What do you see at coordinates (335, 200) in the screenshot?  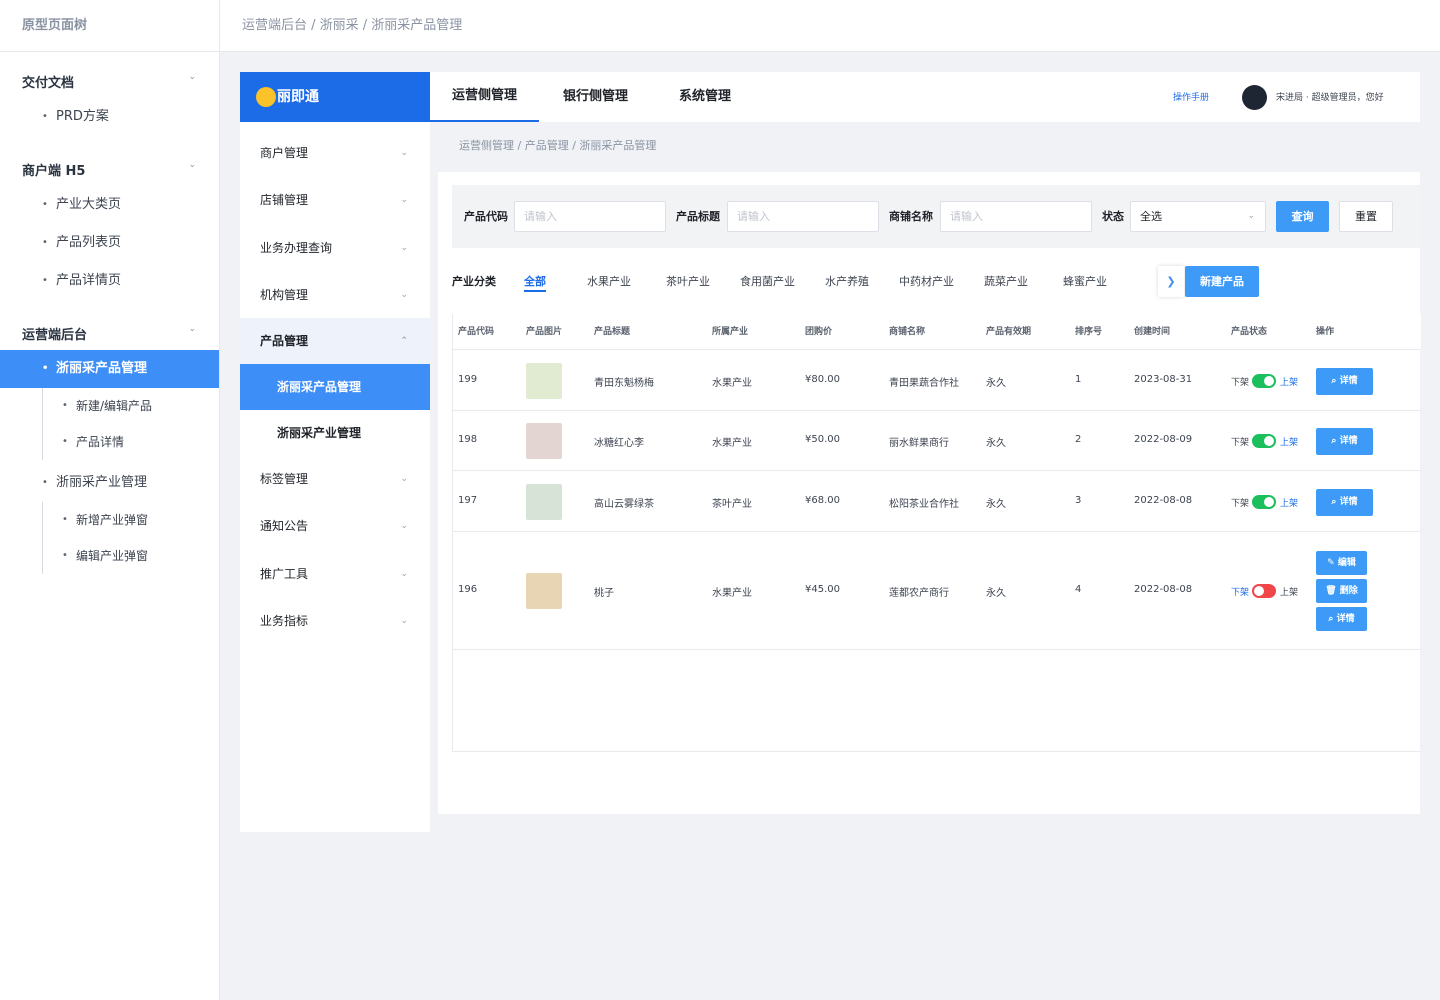 I see `menu-item-shop: 店铺管理 ⌄` at bounding box center [335, 200].